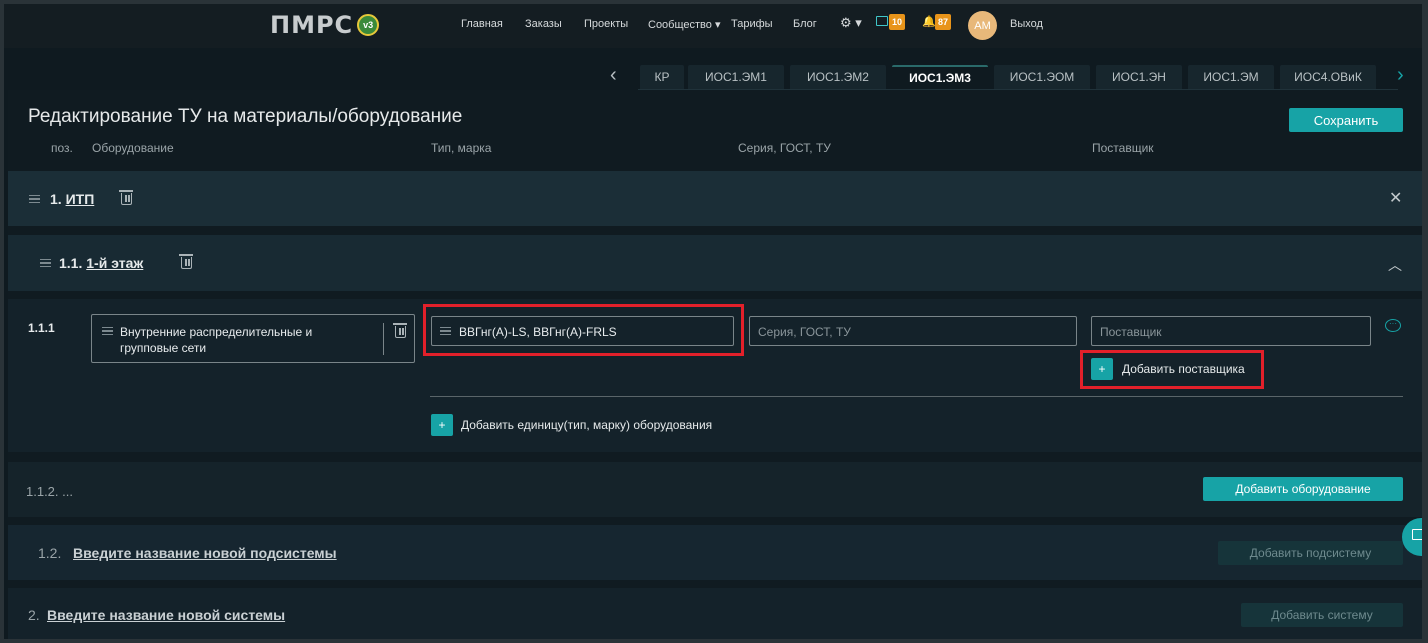  Describe the element at coordinates (1395, 265) in the screenshot. I see `chevron-up-icon: ︿` at that location.